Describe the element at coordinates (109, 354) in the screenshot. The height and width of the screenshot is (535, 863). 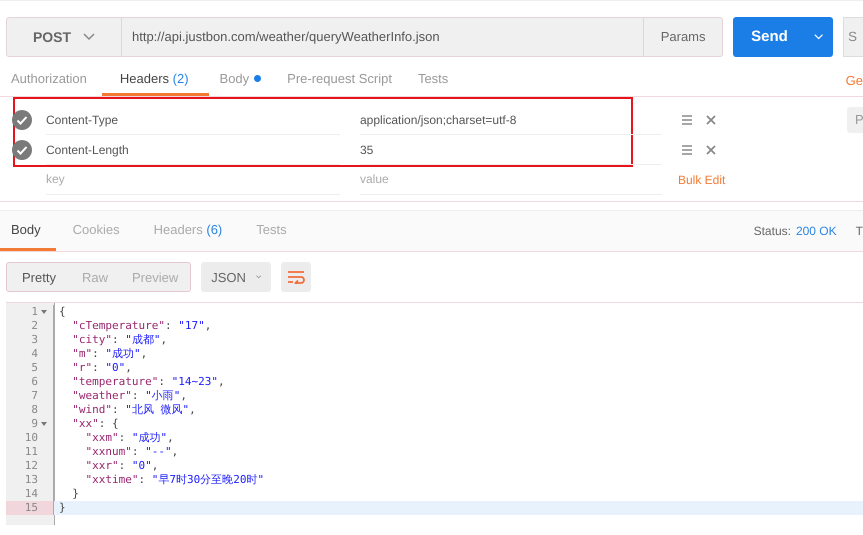
I see `code-line: "m": "成功",` at that location.